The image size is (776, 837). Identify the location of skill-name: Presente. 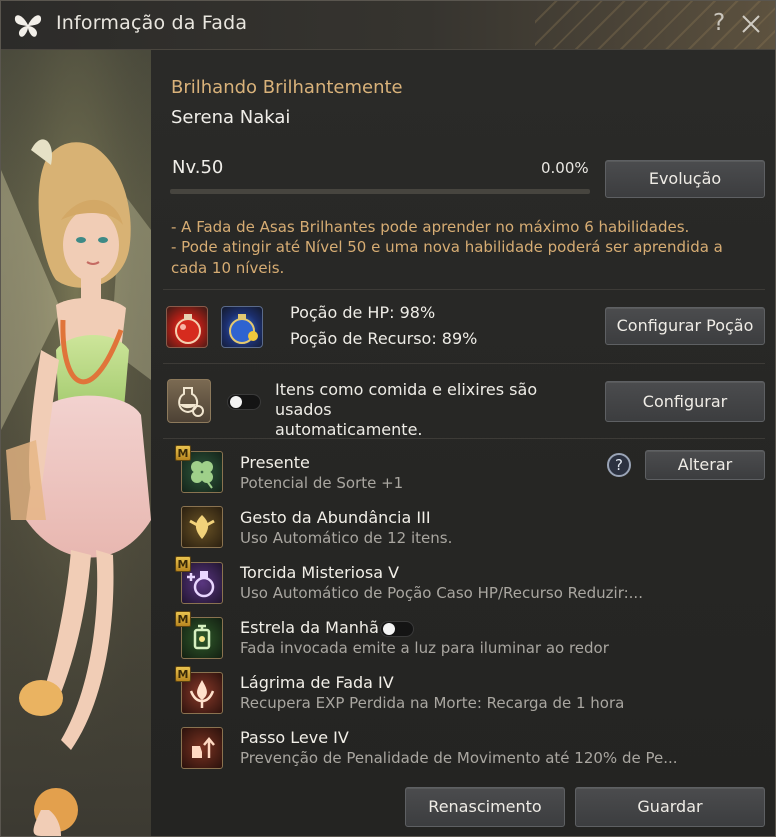
(275, 462).